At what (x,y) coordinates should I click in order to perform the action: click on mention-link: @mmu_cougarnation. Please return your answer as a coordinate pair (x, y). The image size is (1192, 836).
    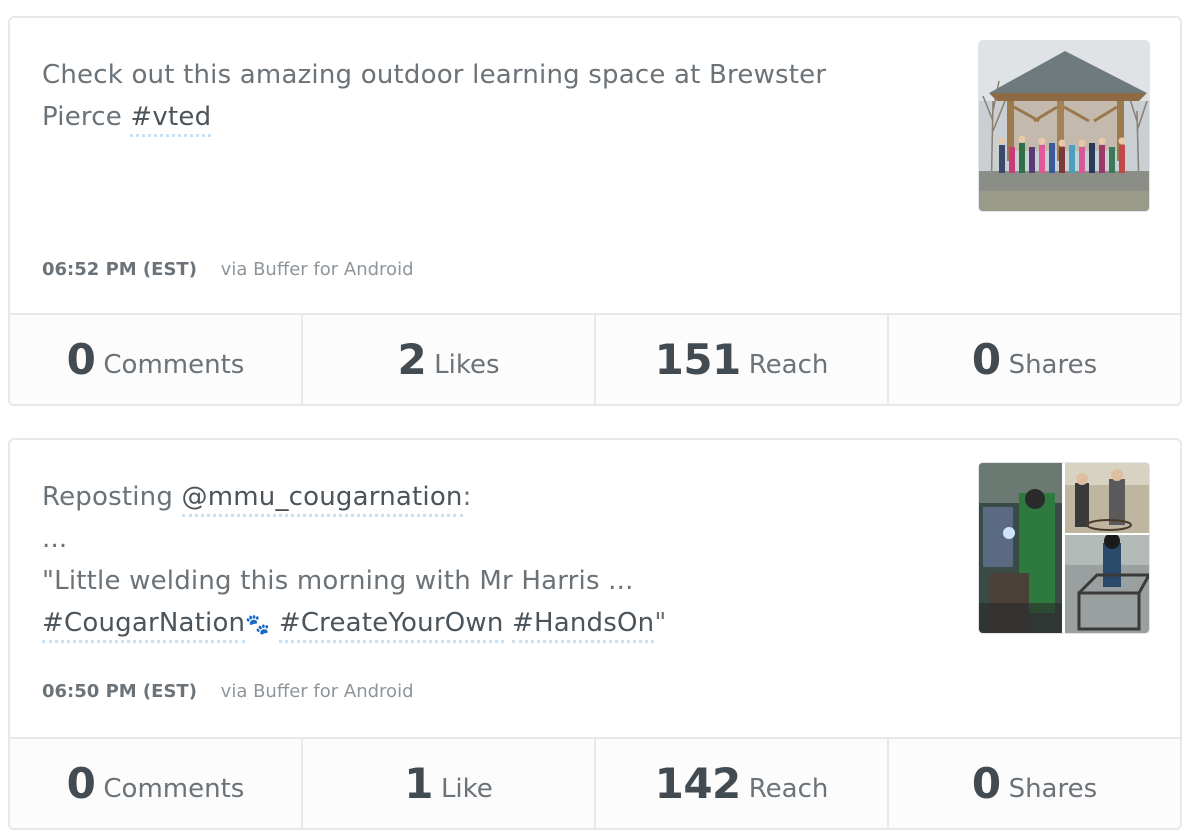
    Looking at the image, I should click on (322, 499).